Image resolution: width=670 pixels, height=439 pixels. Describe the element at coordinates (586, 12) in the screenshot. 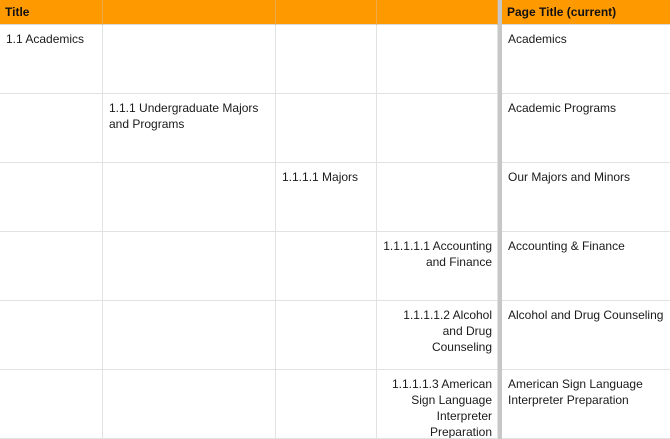

I see `header-cell-page-title: Page Title (current)` at that location.